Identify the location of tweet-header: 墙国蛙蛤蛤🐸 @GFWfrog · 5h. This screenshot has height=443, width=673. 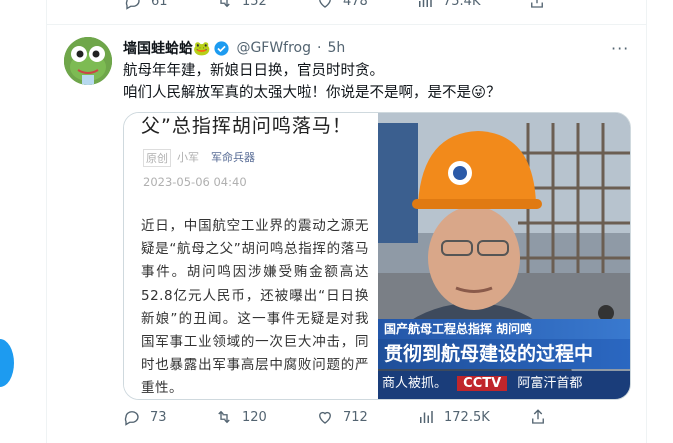
(234, 48).